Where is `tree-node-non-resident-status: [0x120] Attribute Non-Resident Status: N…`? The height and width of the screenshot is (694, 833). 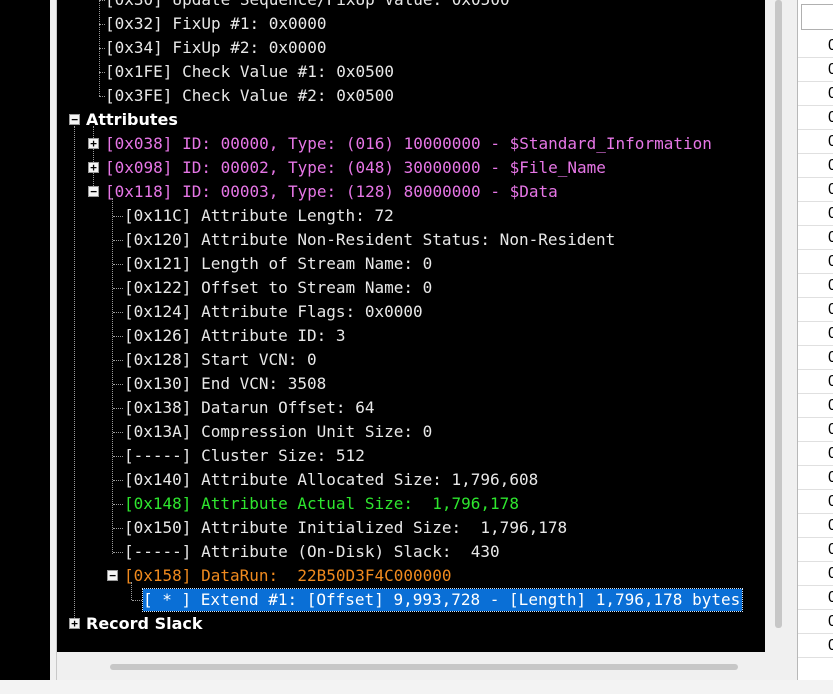 tree-node-non-resident-status: [0x120] Attribute Non-Resident Status: N… is located at coordinates (369, 240).